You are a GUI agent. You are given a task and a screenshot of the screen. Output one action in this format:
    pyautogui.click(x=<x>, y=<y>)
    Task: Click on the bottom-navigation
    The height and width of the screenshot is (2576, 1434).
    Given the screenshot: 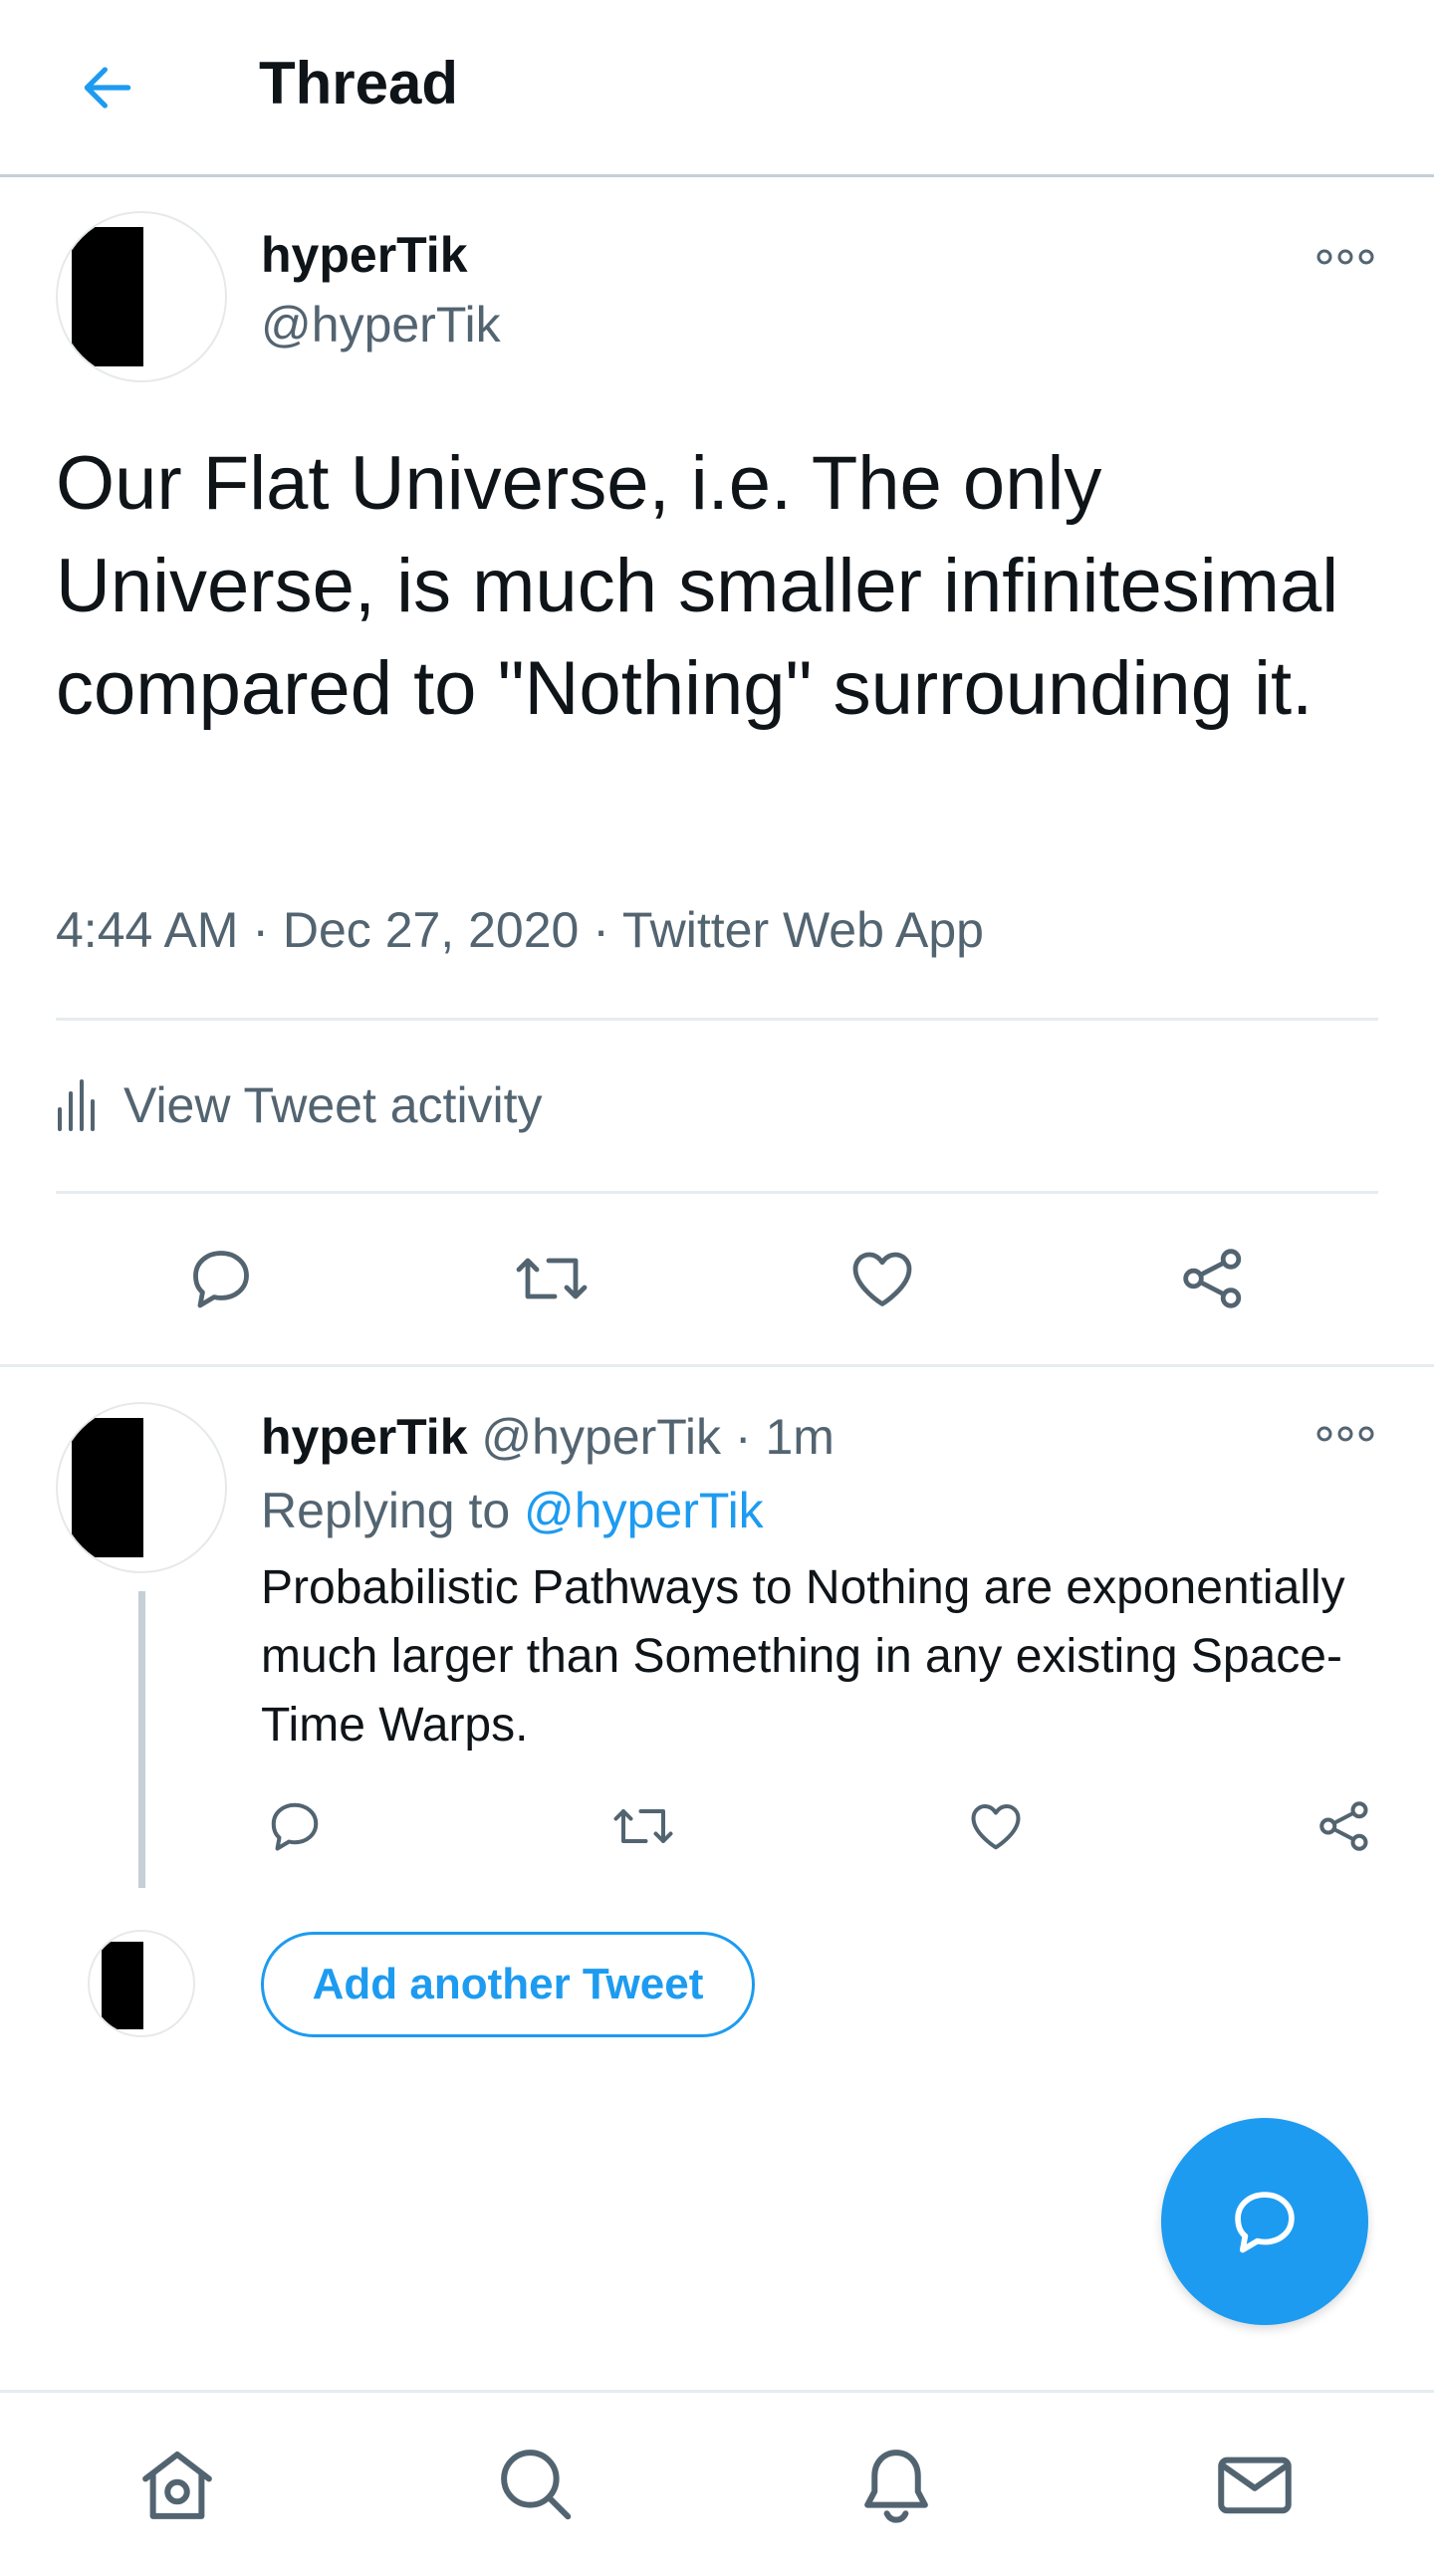 What is the action you would take?
    pyautogui.click(x=717, y=2483)
    